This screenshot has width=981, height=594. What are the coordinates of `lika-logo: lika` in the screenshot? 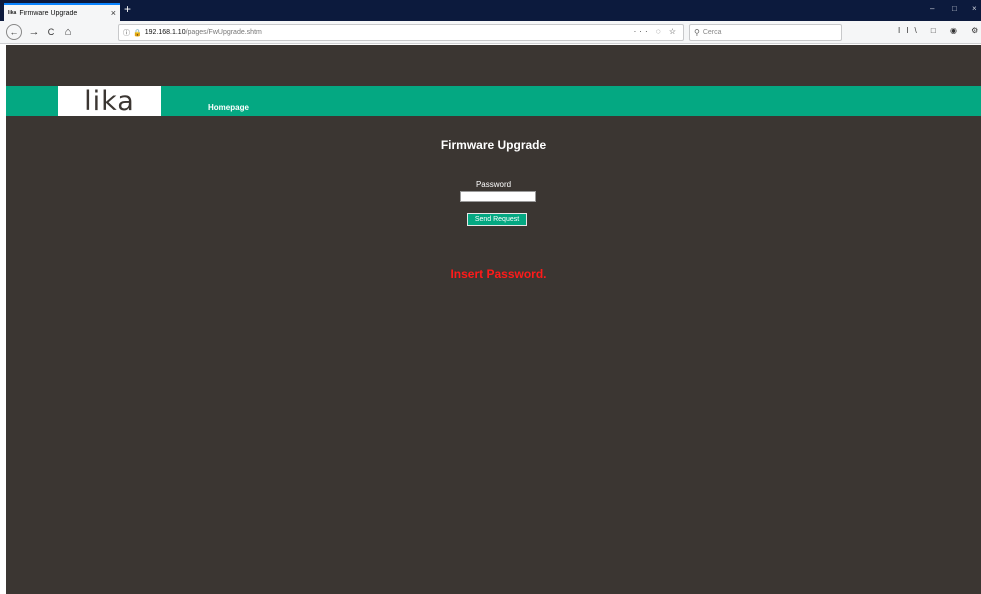 It's located at (109, 101).